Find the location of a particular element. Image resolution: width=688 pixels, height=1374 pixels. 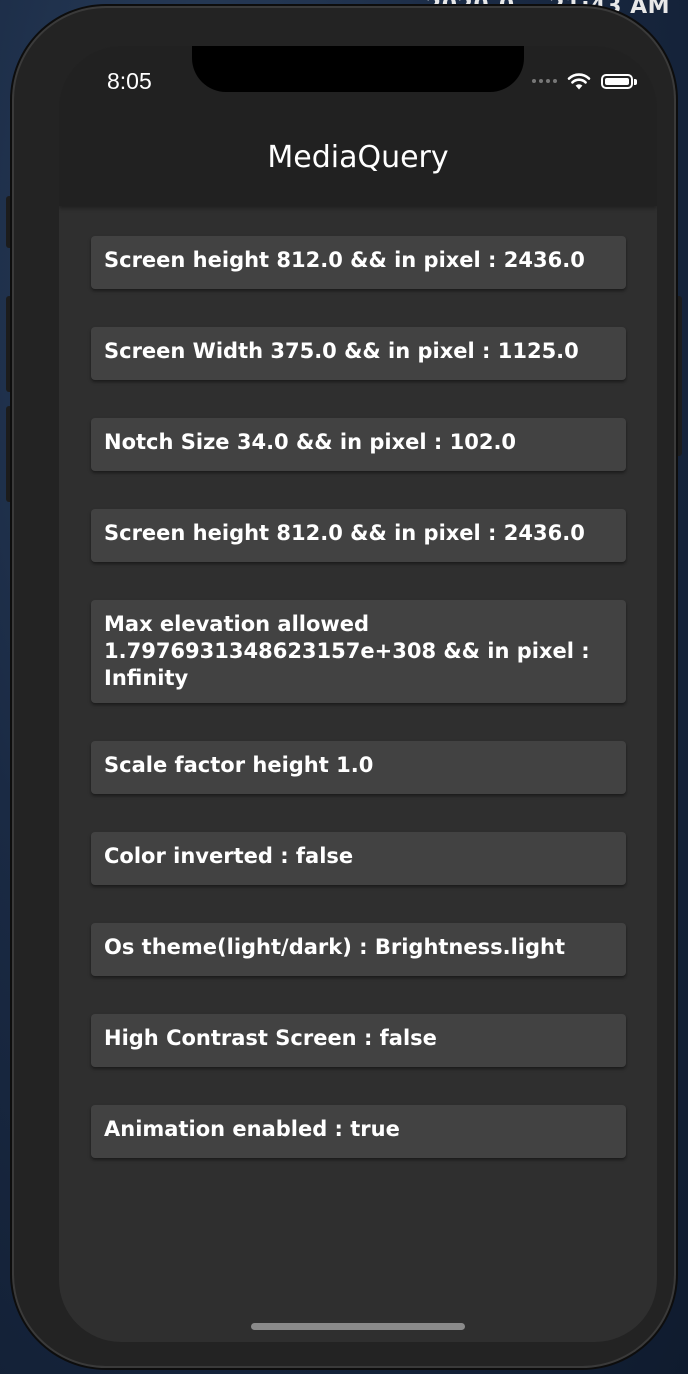

info-card-screen-height-repeat: Screen height 812.0 && in pixel : 2436.0 is located at coordinates (358, 535).